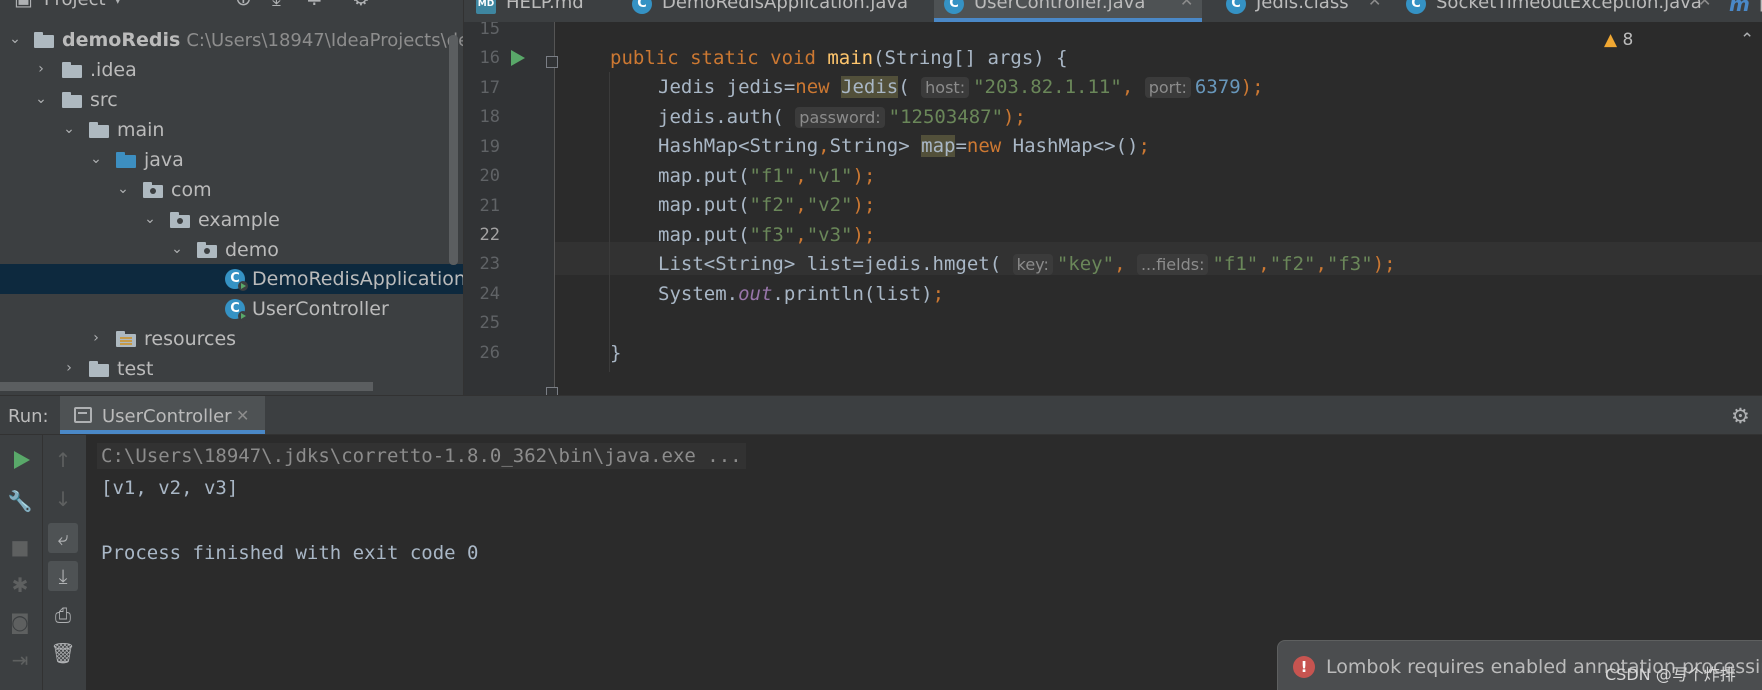 Image resolution: width=1762 pixels, height=690 pixels. What do you see at coordinates (63, 538) in the screenshot?
I see `soft-wrap-icon: ⤶` at bounding box center [63, 538].